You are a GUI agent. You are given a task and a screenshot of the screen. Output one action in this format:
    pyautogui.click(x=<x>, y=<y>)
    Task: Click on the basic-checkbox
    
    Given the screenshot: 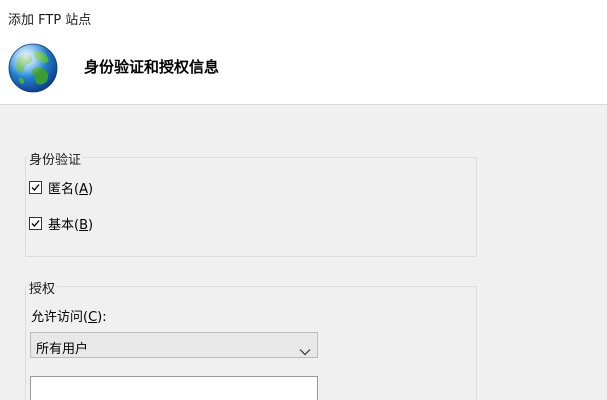 What is the action you would take?
    pyautogui.click(x=35, y=223)
    